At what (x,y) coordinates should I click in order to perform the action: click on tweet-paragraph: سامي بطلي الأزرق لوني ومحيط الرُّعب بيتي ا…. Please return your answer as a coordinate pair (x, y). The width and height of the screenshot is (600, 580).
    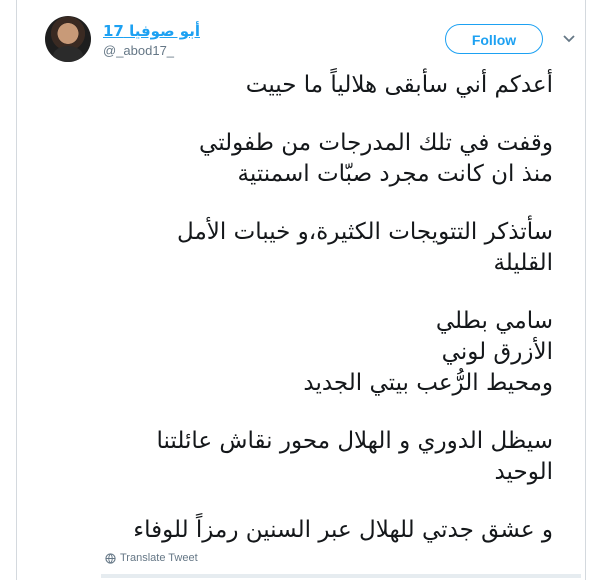
    Looking at the image, I should click on (293, 352).